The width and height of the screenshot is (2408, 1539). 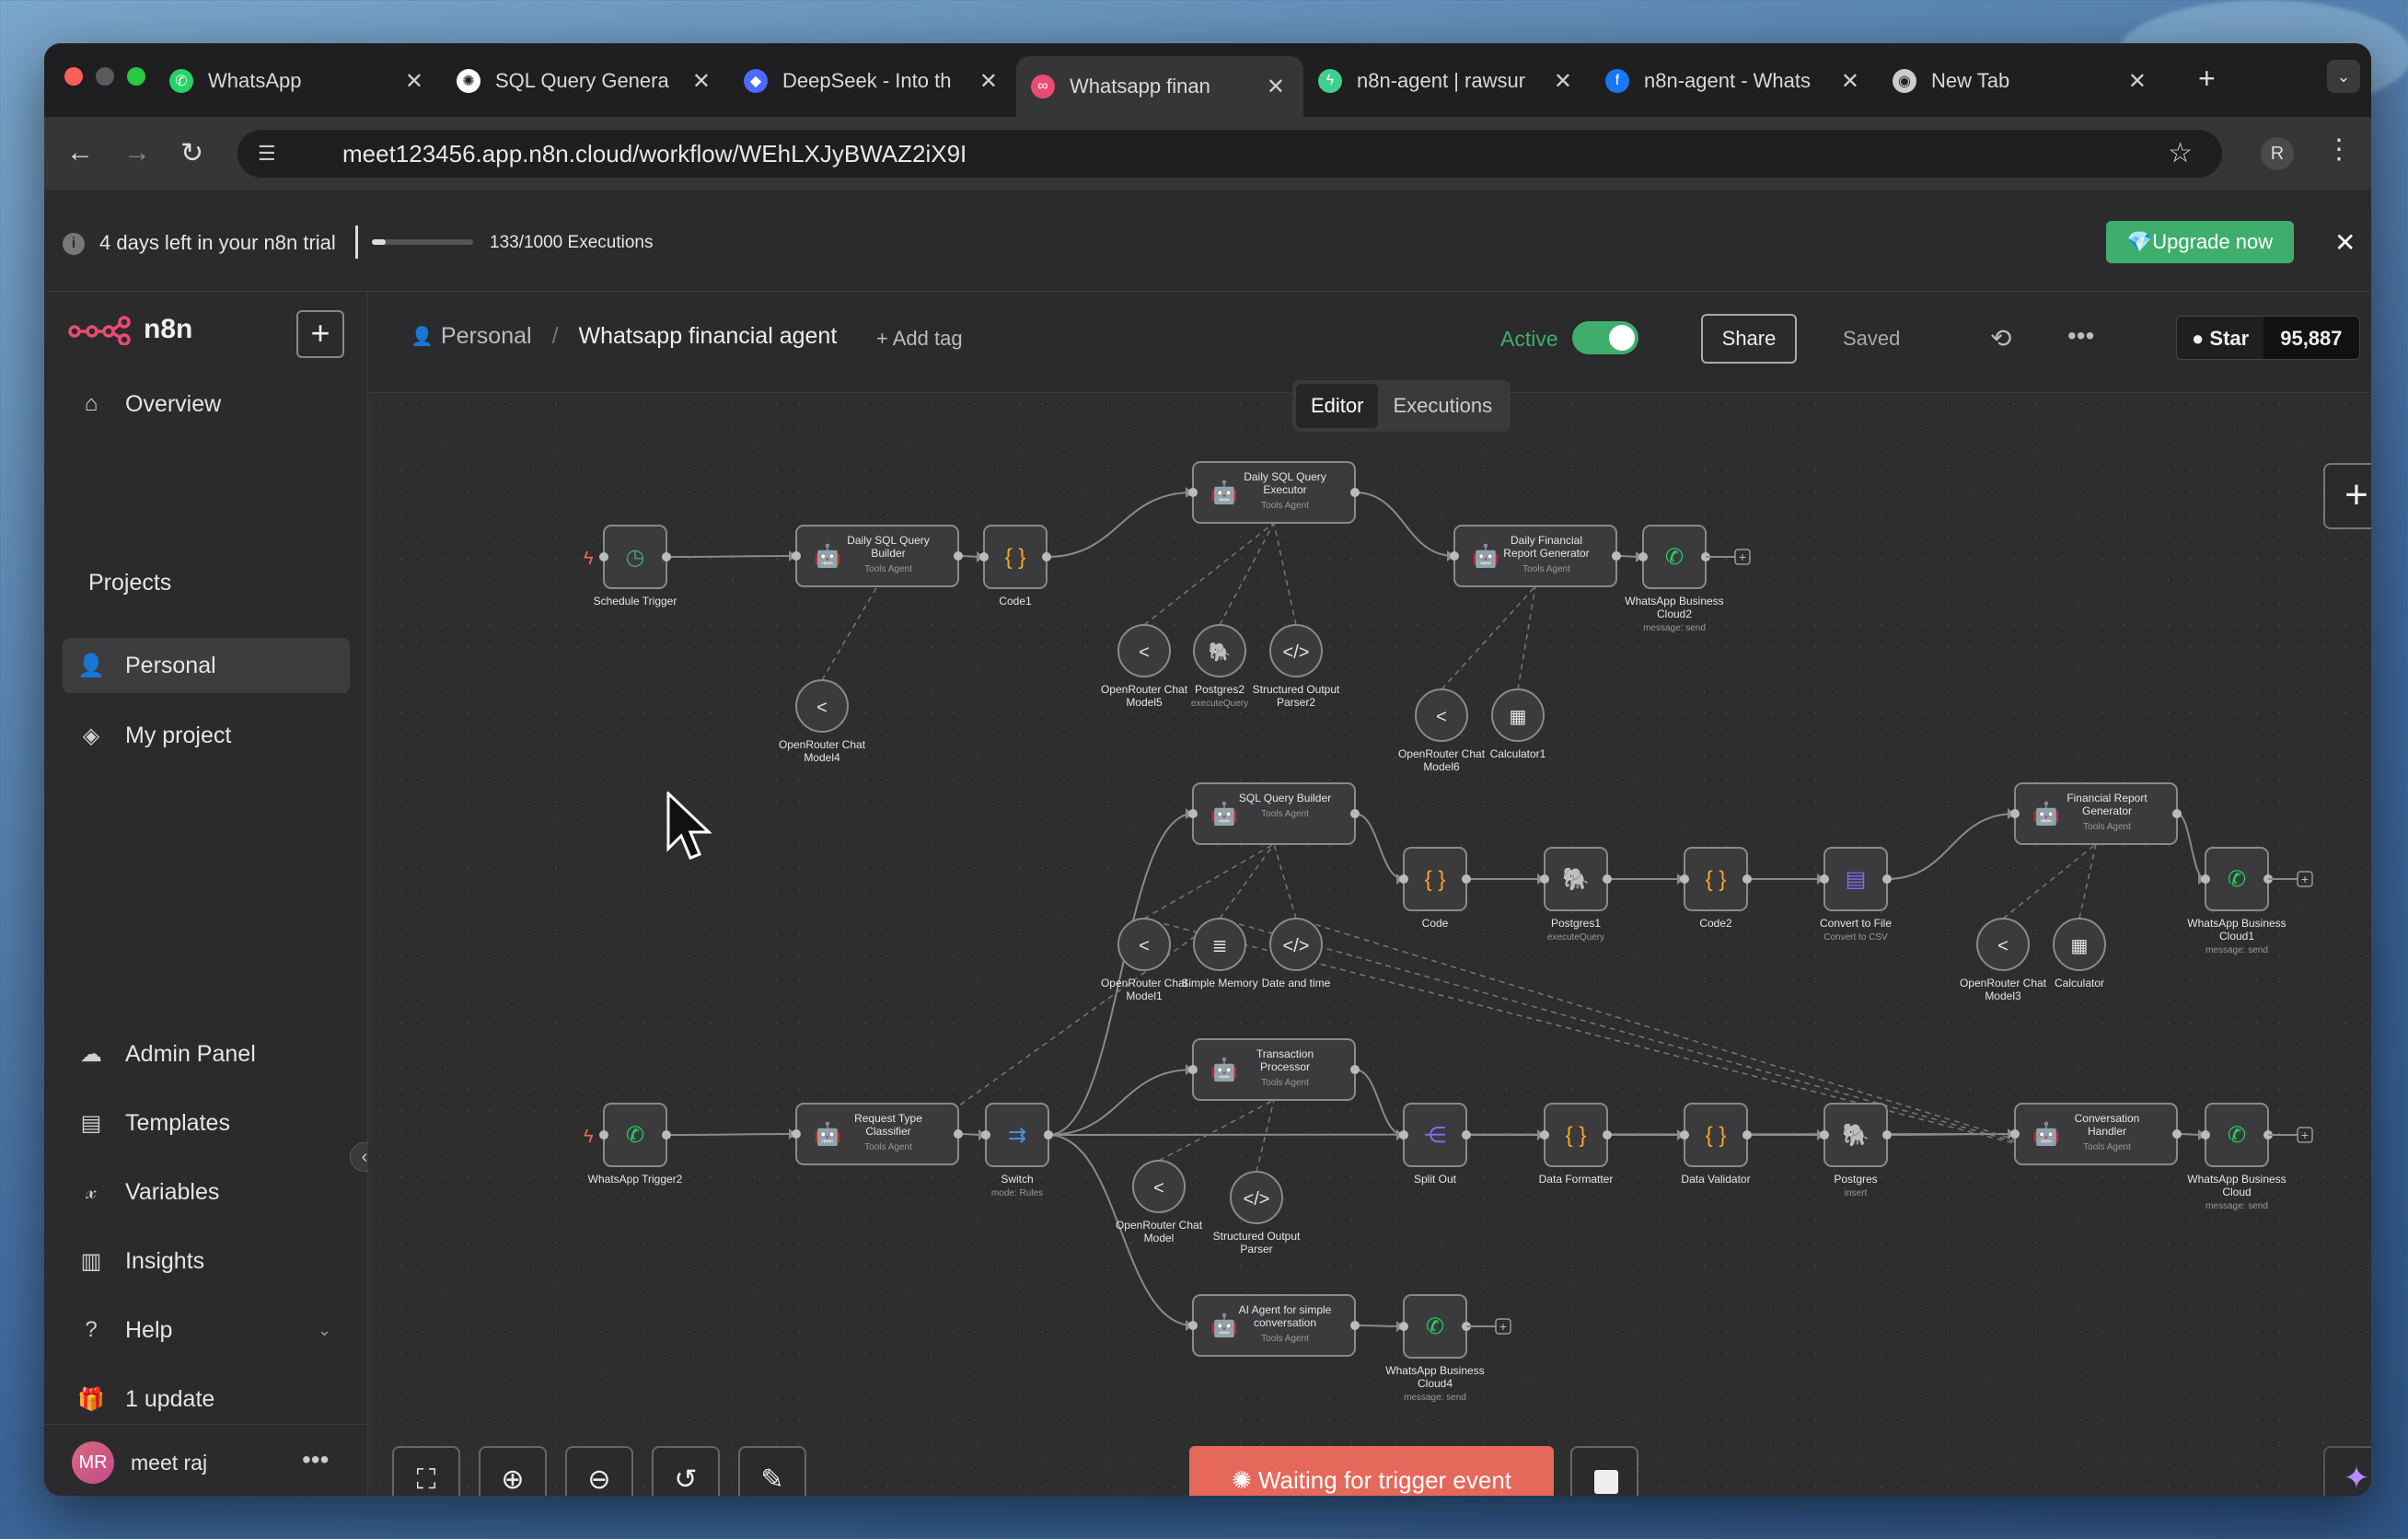 What do you see at coordinates (1274, 813) in the screenshot?
I see `workflow-node: 🤖SQL Query Builder Tools Agent` at bounding box center [1274, 813].